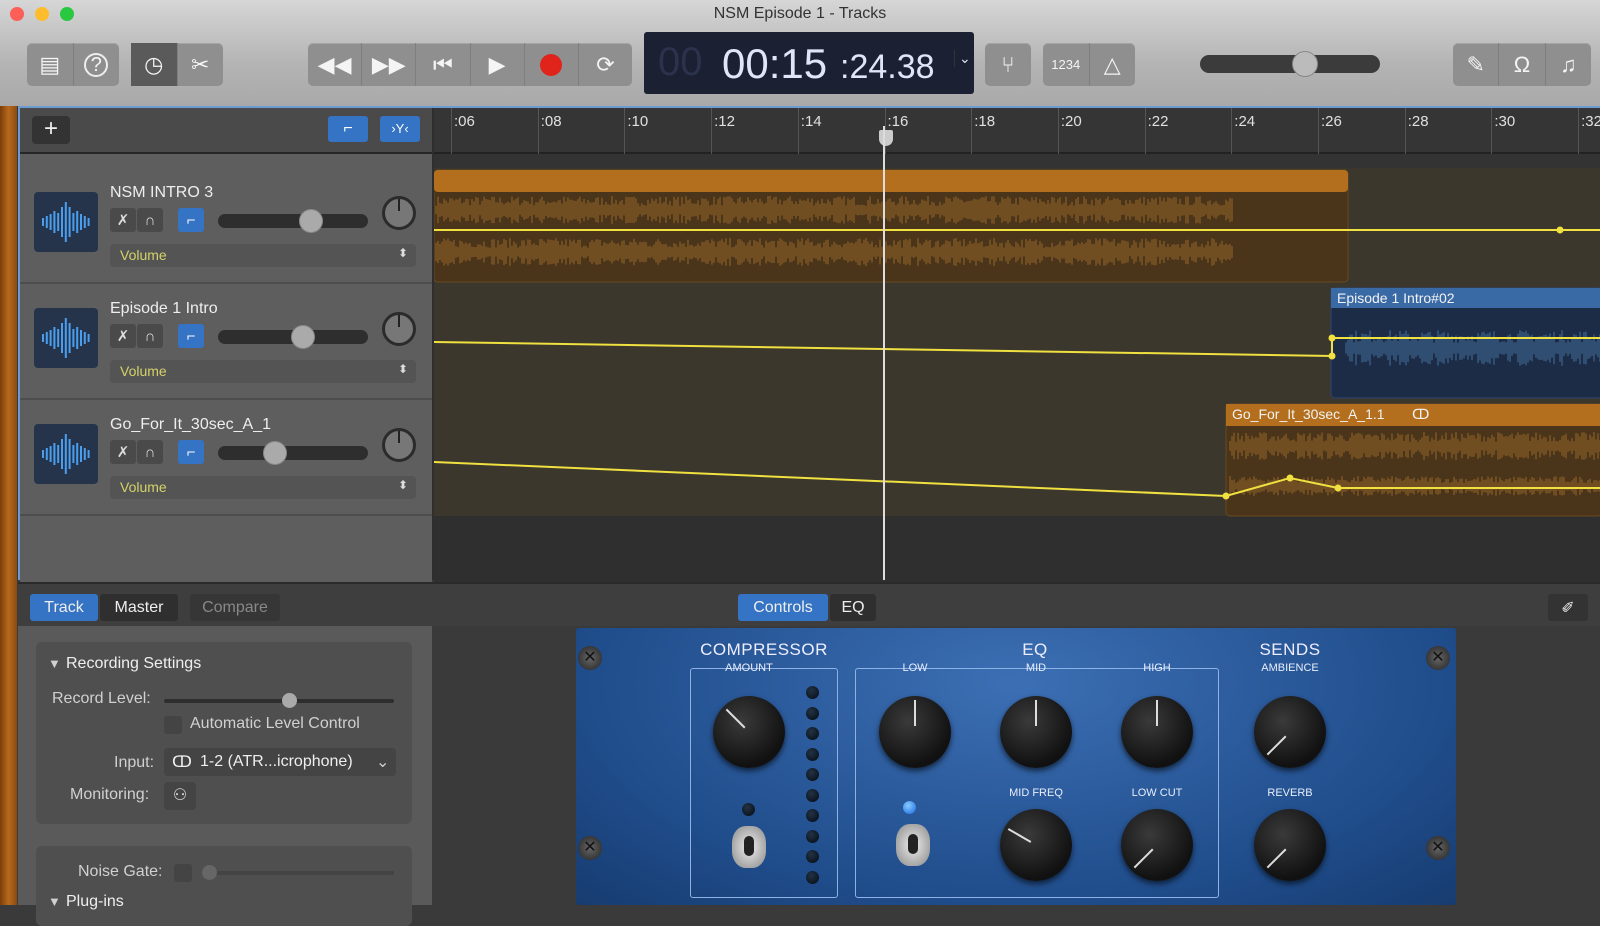  Describe the element at coordinates (1308, 414) in the screenshot. I see `region-label: Go_For_It_30sec_A_1.1` at that location.